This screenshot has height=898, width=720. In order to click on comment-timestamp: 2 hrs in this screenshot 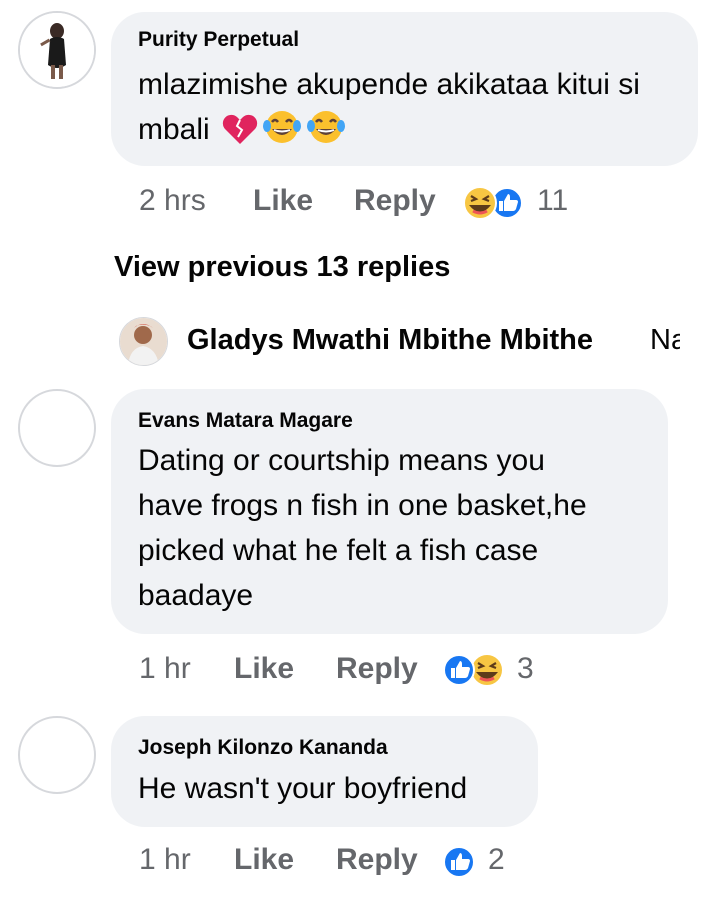, I will do `click(172, 200)`.